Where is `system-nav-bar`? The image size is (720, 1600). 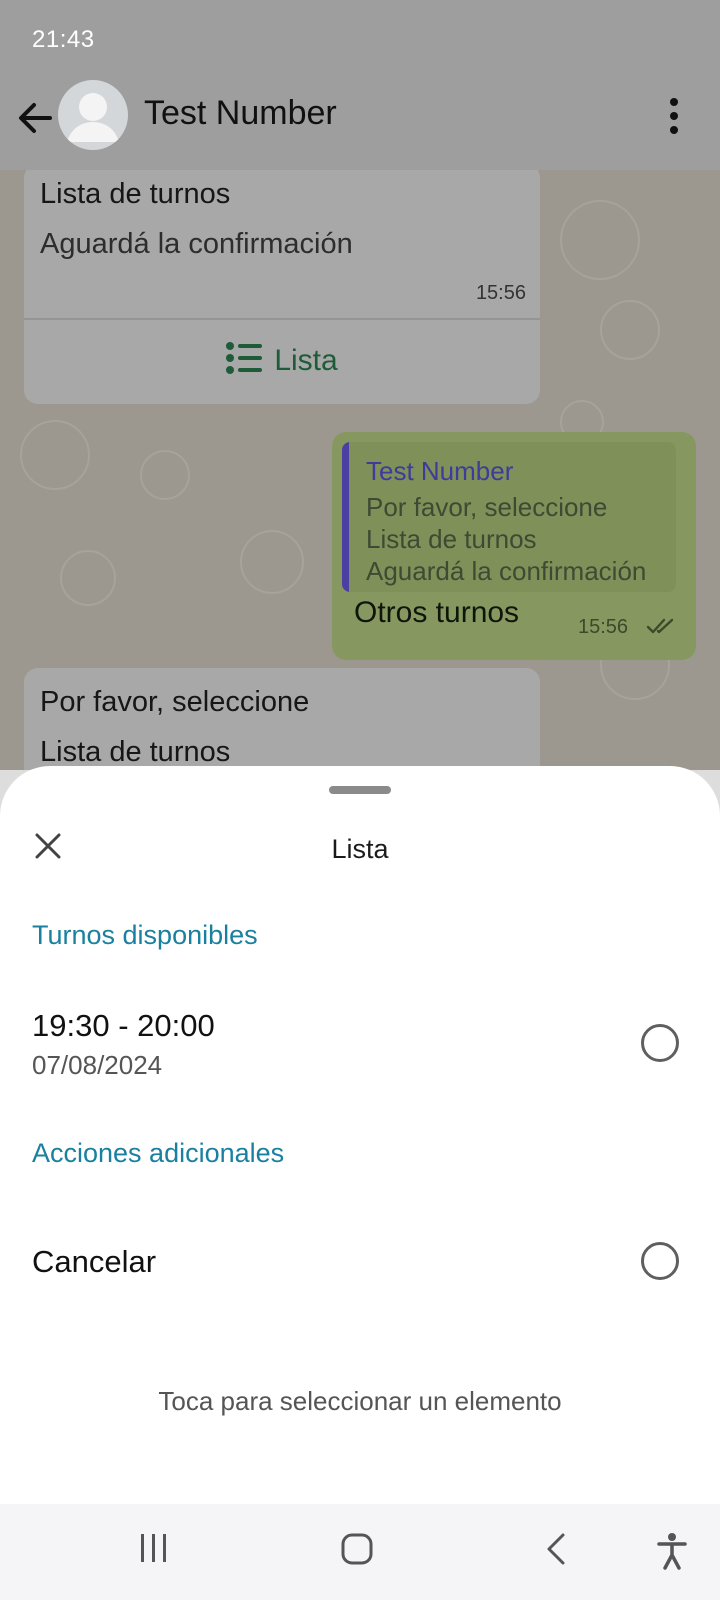
system-nav-bar is located at coordinates (360, 1552).